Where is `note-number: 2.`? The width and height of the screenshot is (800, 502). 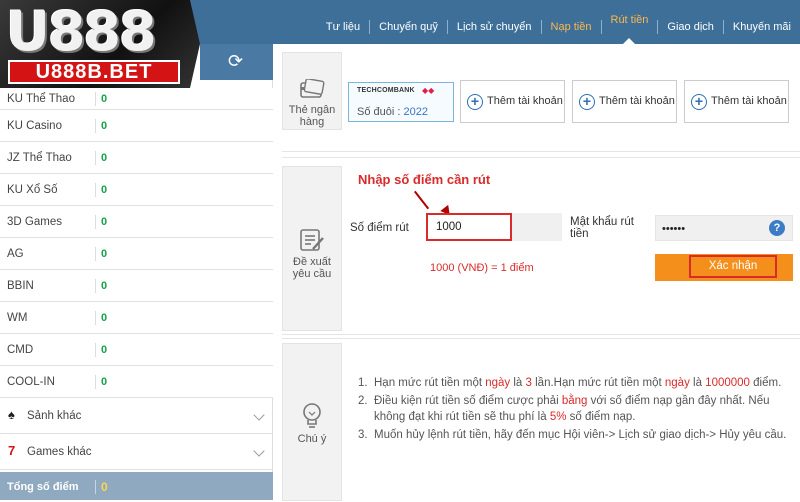
note-number: 2. is located at coordinates (363, 401).